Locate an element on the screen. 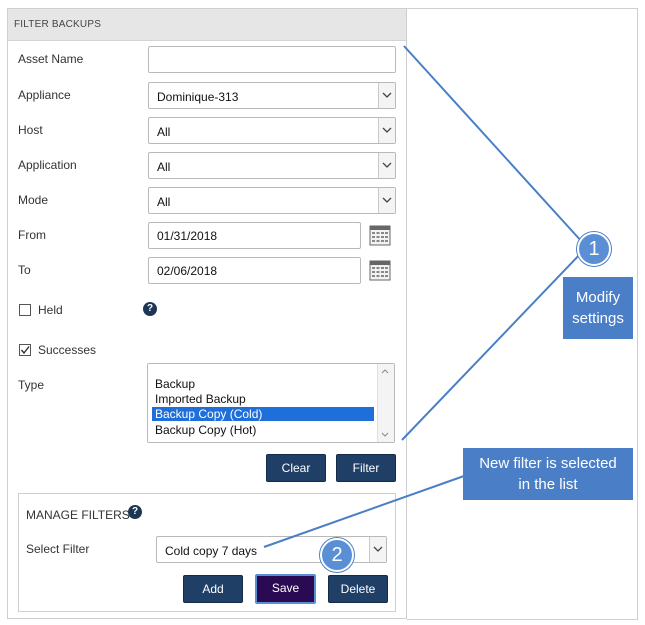  callout-badge-two: 2 is located at coordinates (337, 555).